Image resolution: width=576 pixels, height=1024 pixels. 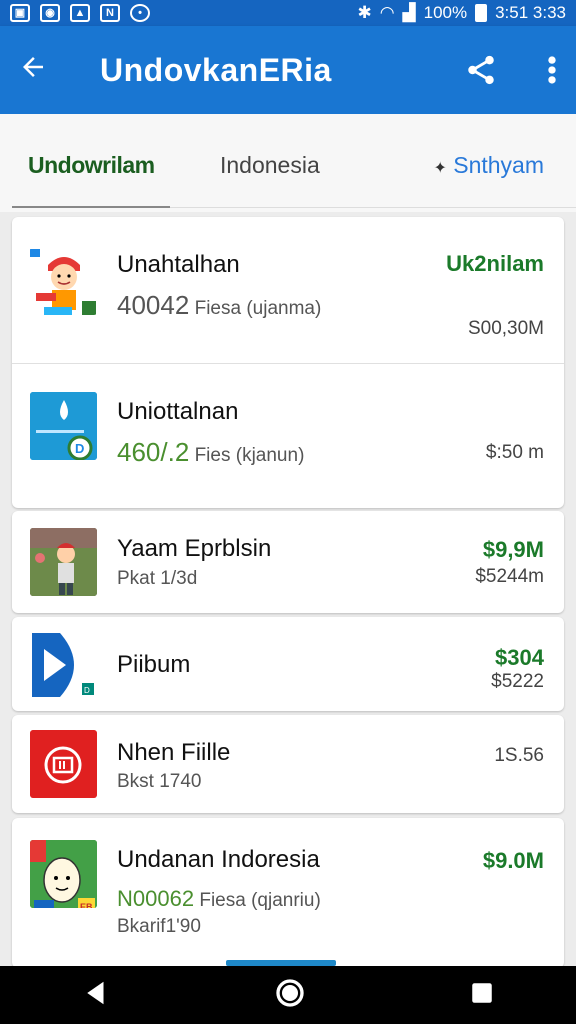 I want to click on nav-recents-button, so click(x=482, y=995).